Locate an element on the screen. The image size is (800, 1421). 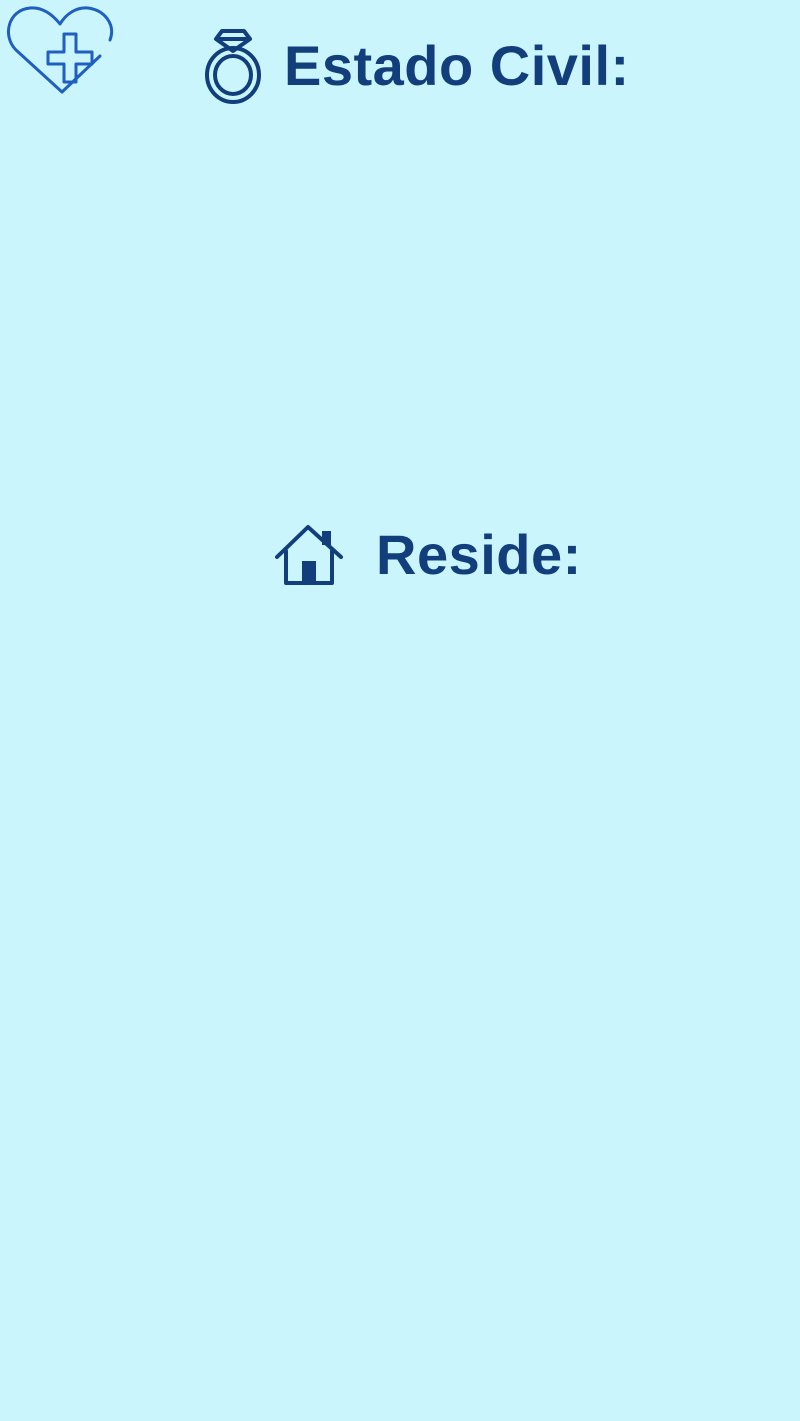
ring-icon is located at coordinates (233, 66).